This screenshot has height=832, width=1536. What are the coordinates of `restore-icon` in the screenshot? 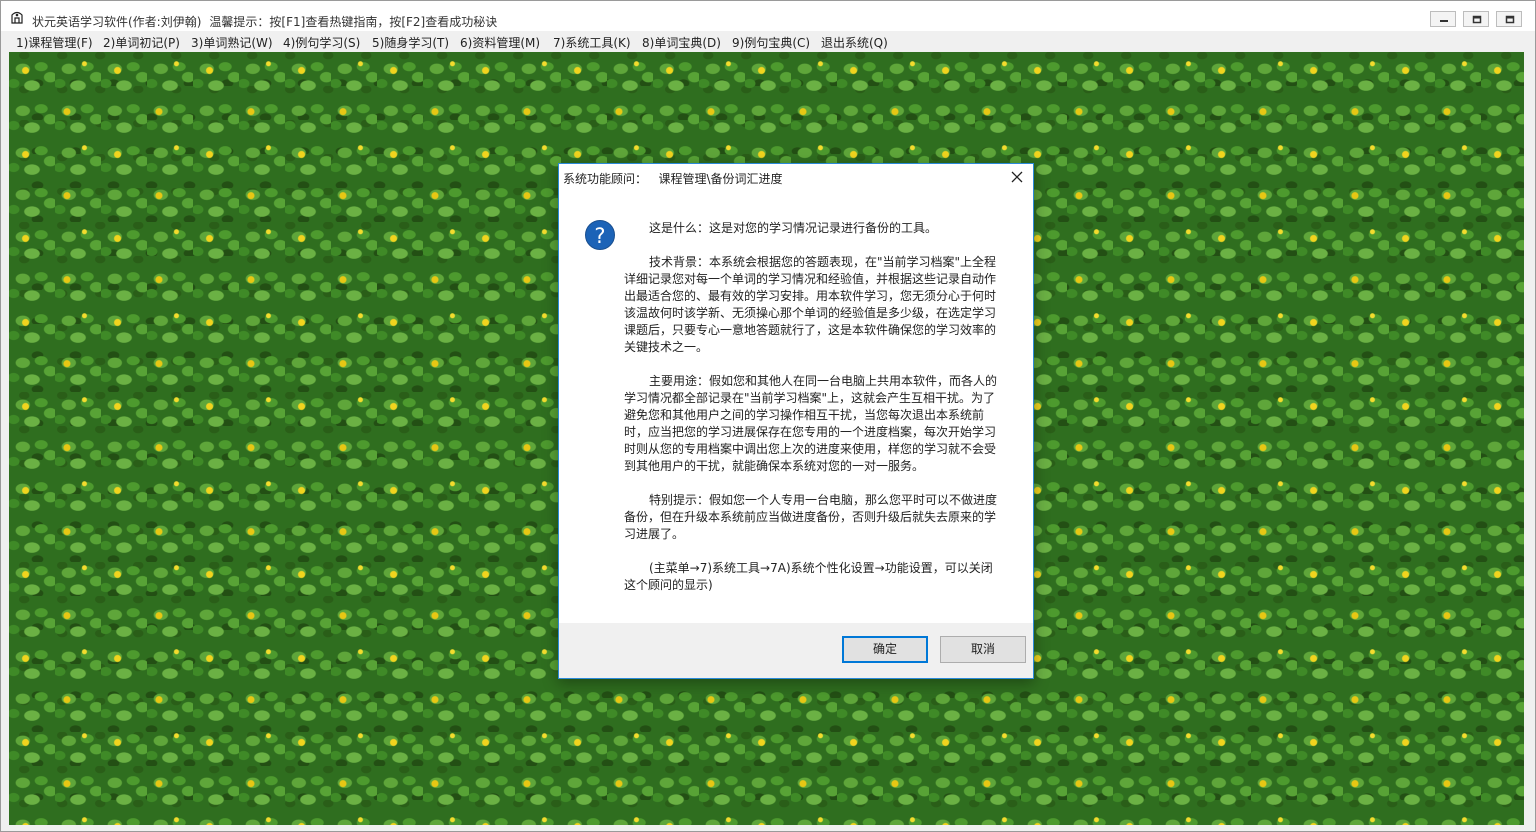 It's located at (1477, 19).